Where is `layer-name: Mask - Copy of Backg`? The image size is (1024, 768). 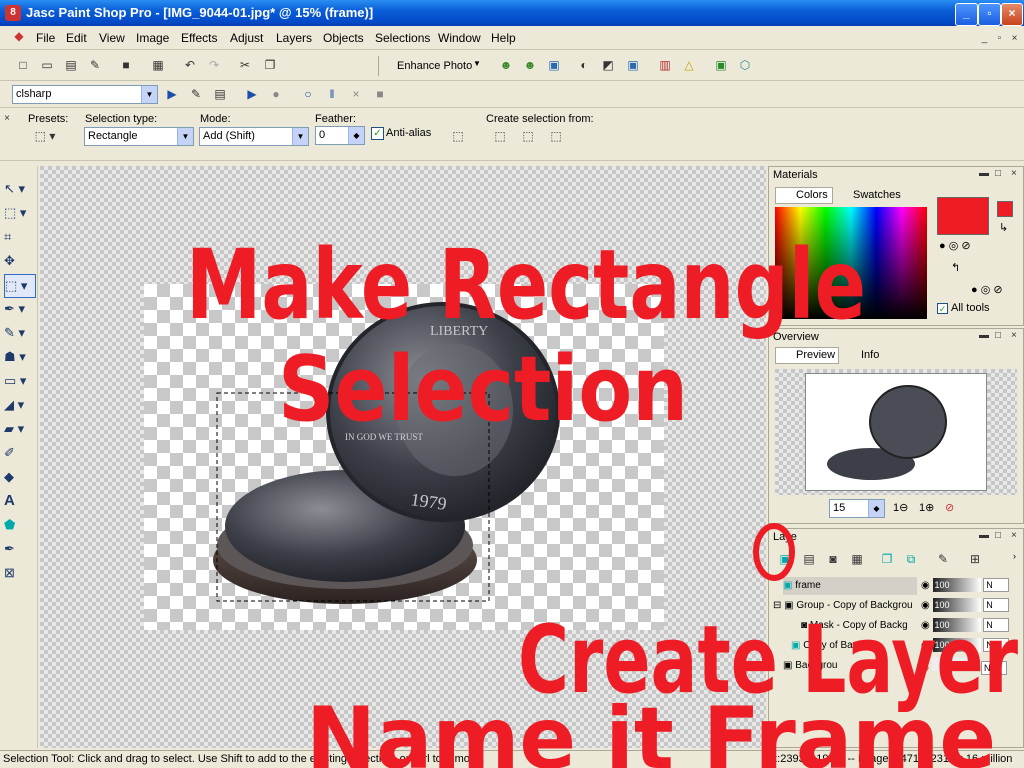
layer-name: Mask - Copy of Backg is located at coordinates (858, 625).